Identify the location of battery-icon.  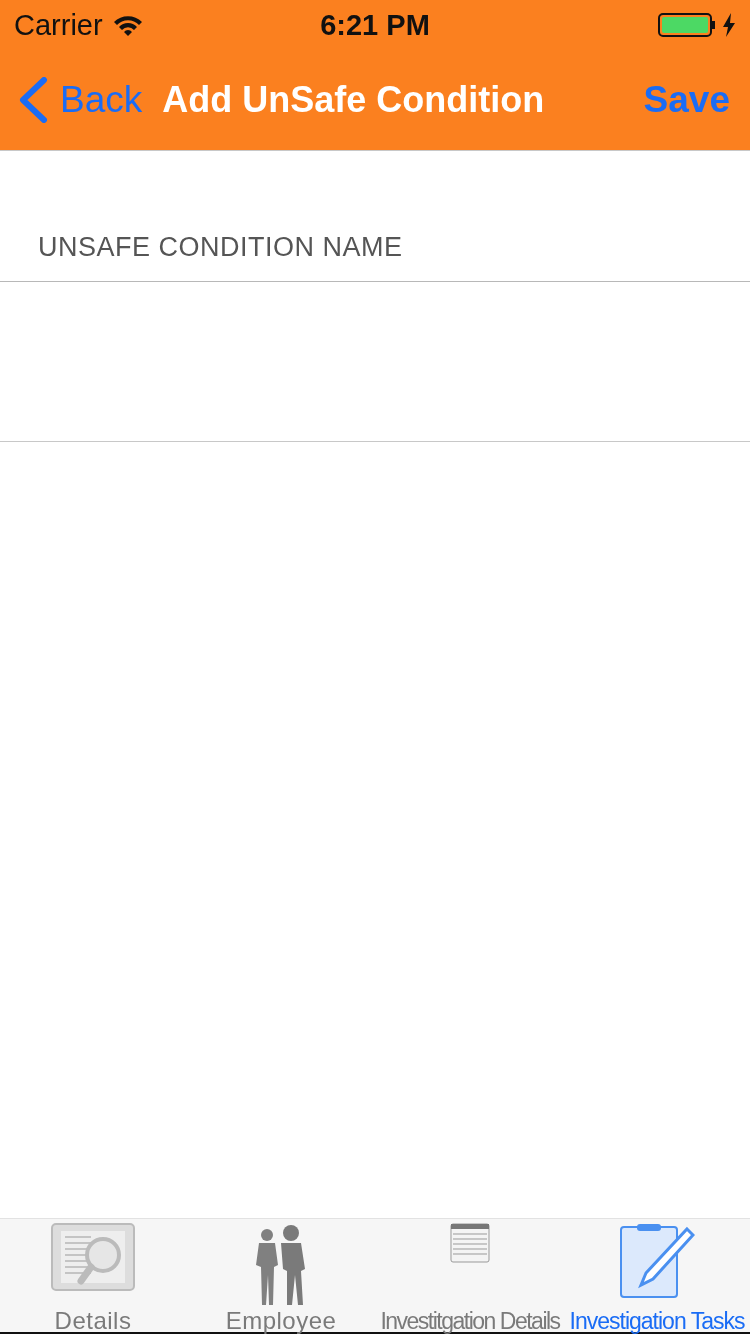
(687, 25).